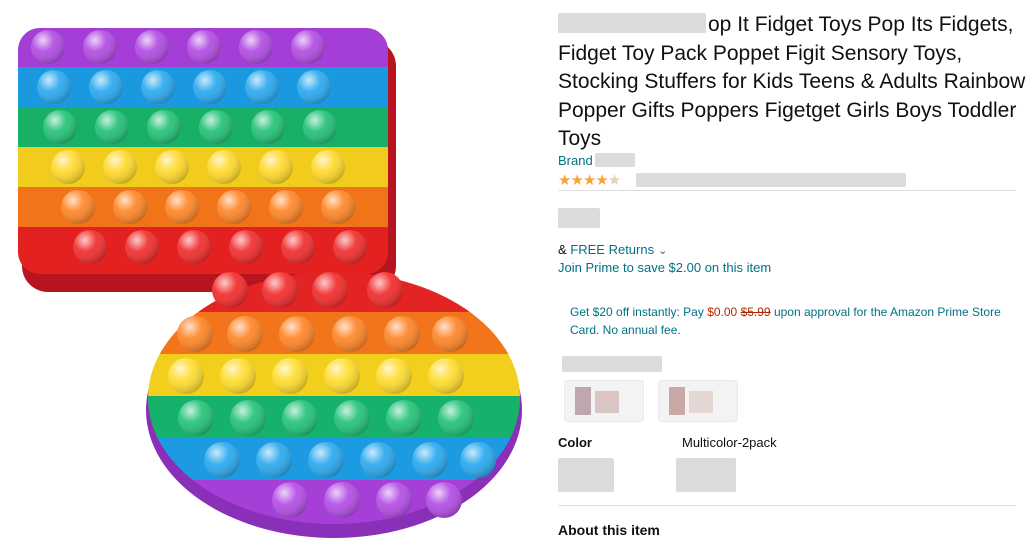 This screenshot has width=1036, height=553. What do you see at coordinates (664, 267) in the screenshot?
I see `join-prime-link: Join Prime to save $2.00 on this item` at bounding box center [664, 267].